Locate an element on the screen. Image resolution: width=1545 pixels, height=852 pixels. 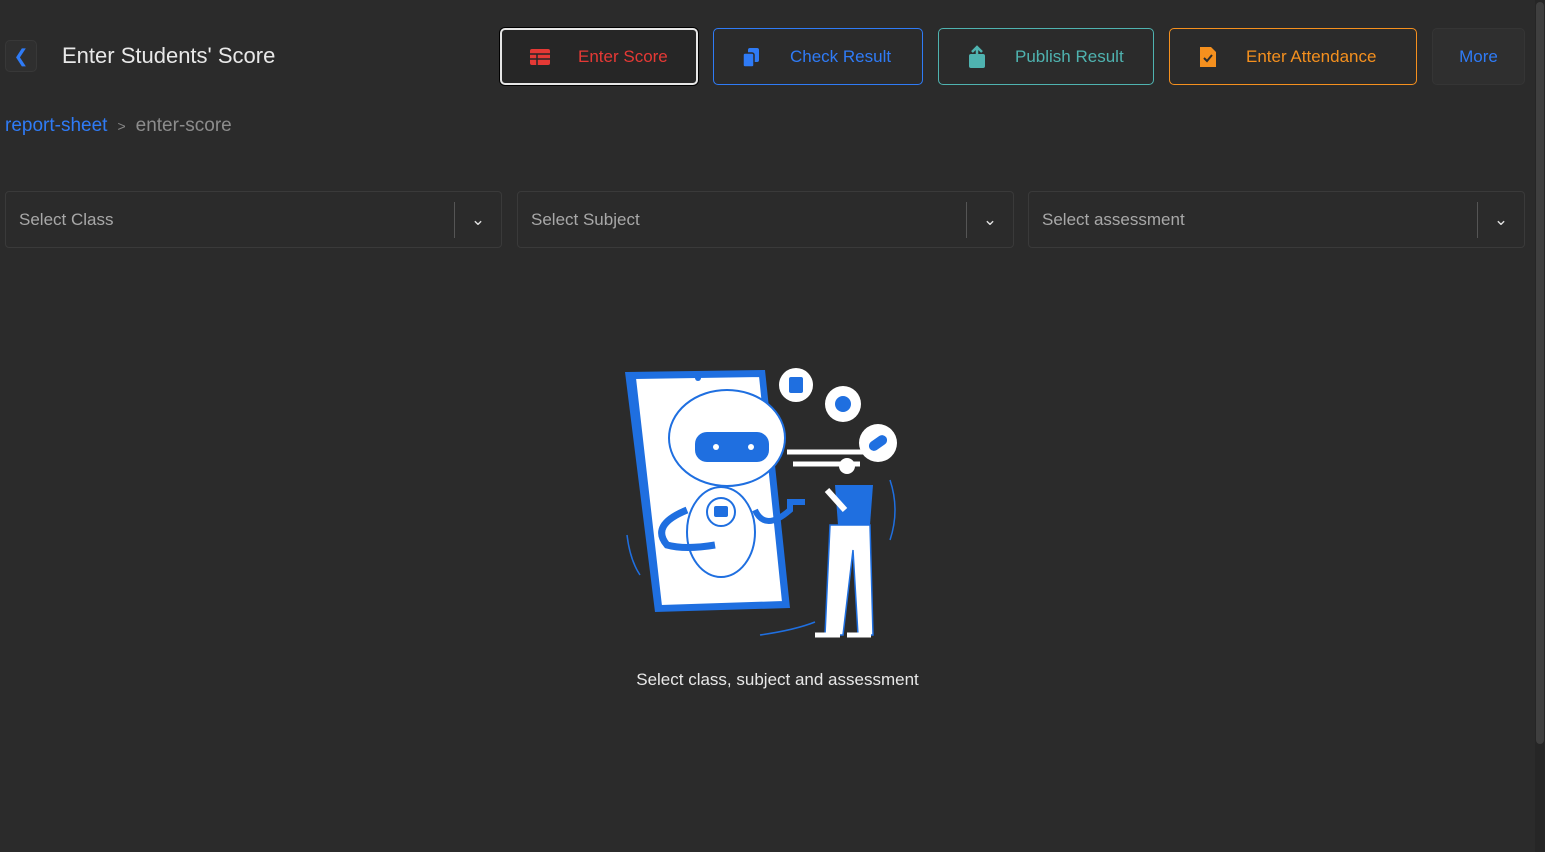
enter-score-label: Enter Score is located at coordinates (623, 56).